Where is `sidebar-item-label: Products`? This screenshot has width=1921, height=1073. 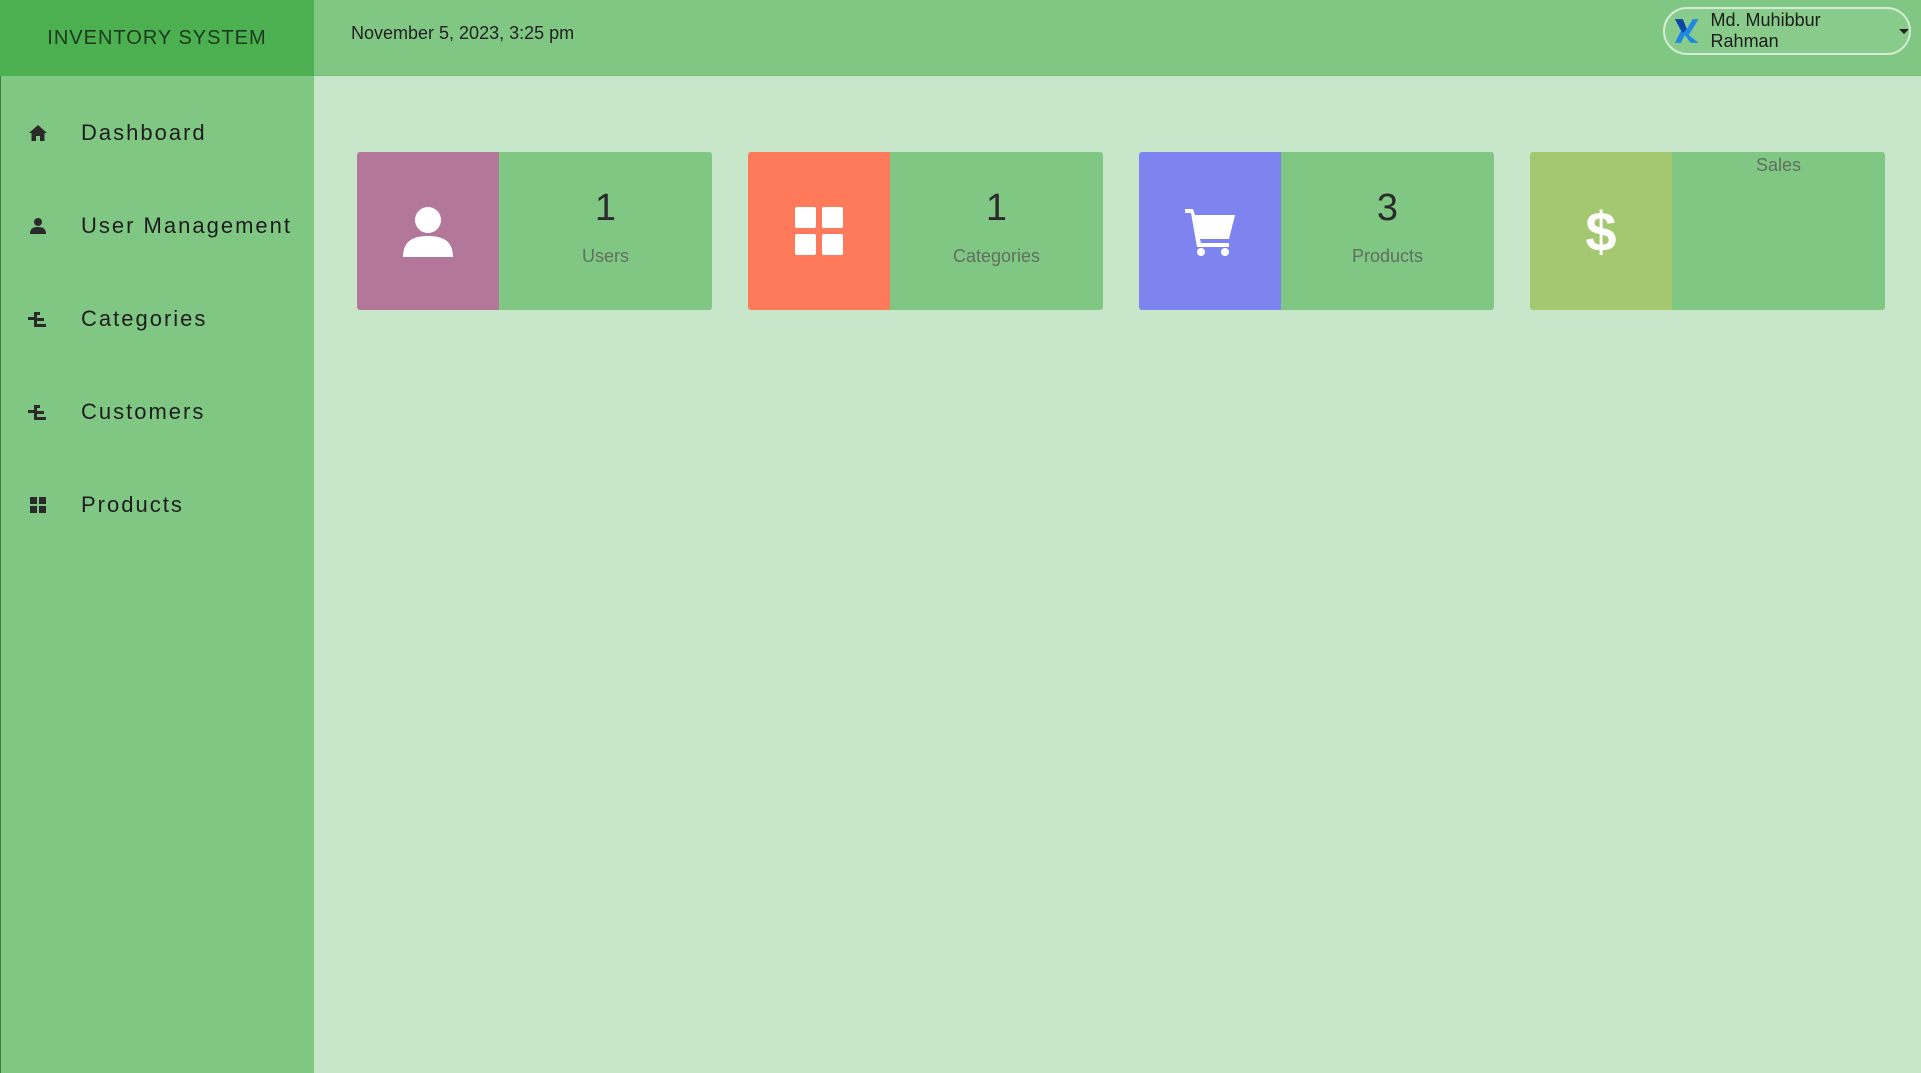
sidebar-item-label: Products is located at coordinates (132, 504).